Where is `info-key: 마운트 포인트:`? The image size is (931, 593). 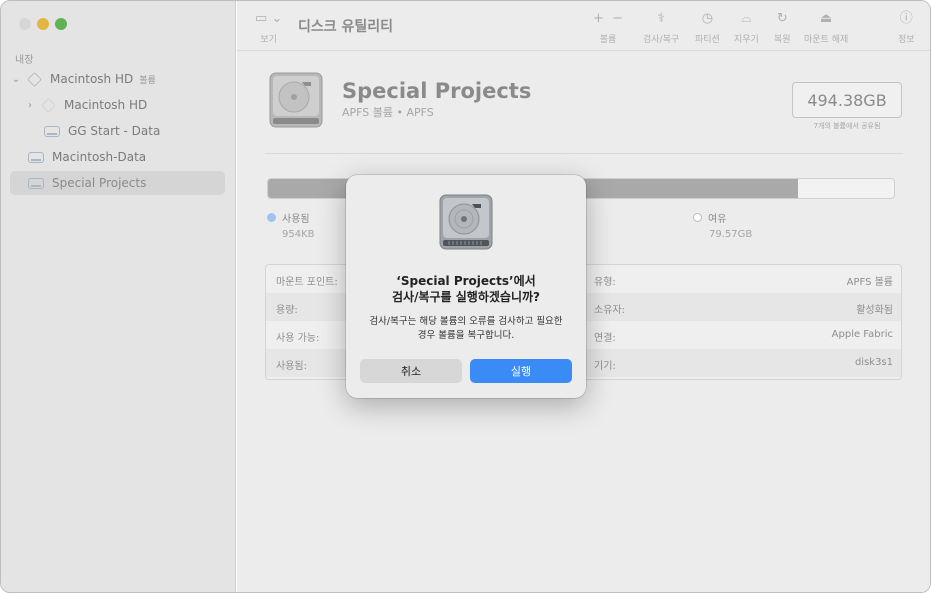
info-key: 마운트 포인트: is located at coordinates (307, 282).